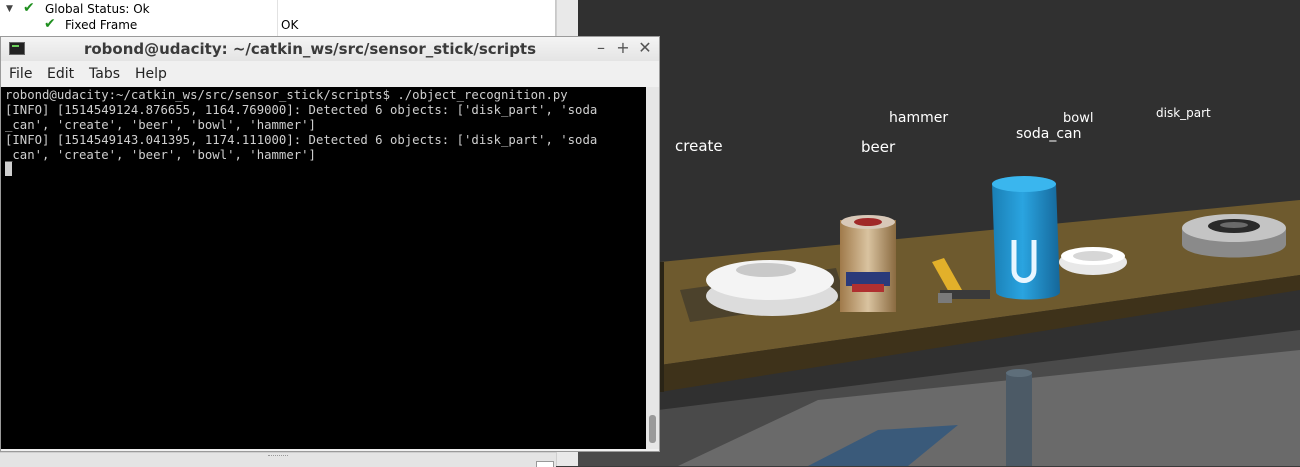 Image resolution: width=1300 pixels, height=467 pixels. I want to click on pedestal, so click(1019, 419).